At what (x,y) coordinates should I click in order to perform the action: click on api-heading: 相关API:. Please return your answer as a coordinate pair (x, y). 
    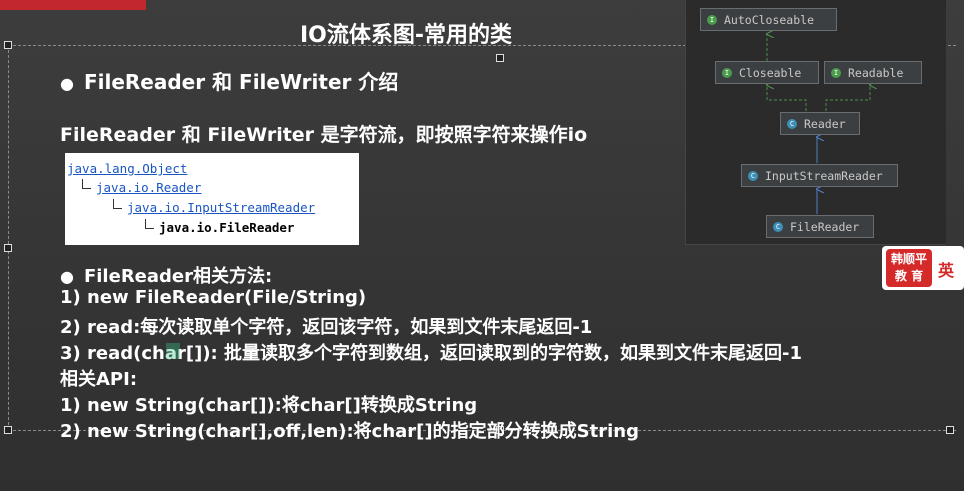
    Looking at the image, I should click on (99, 379).